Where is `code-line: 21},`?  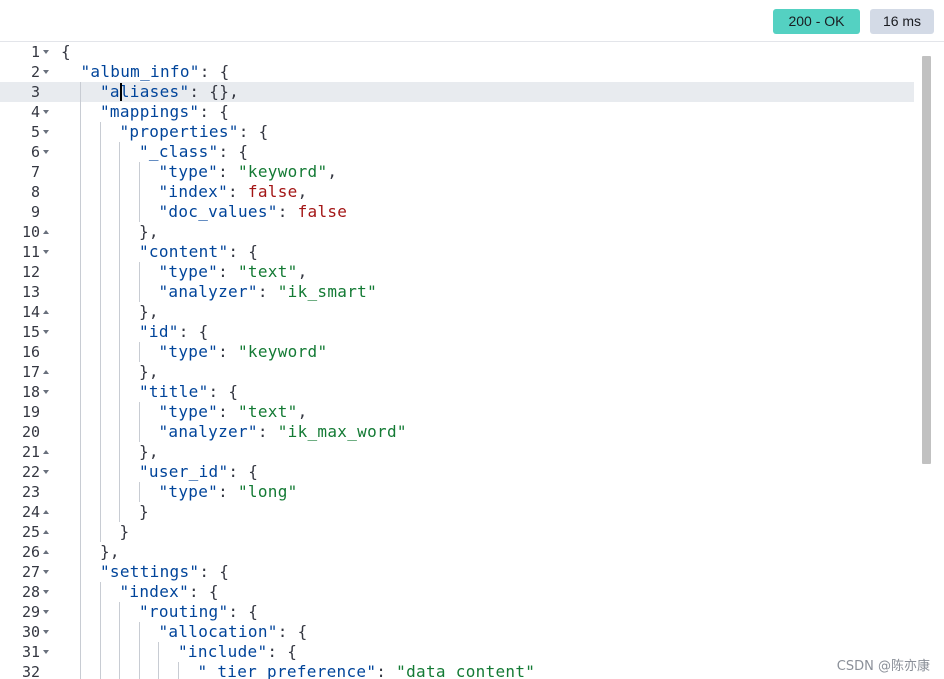 code-line: 21}, is located at coordinates (457, 452).